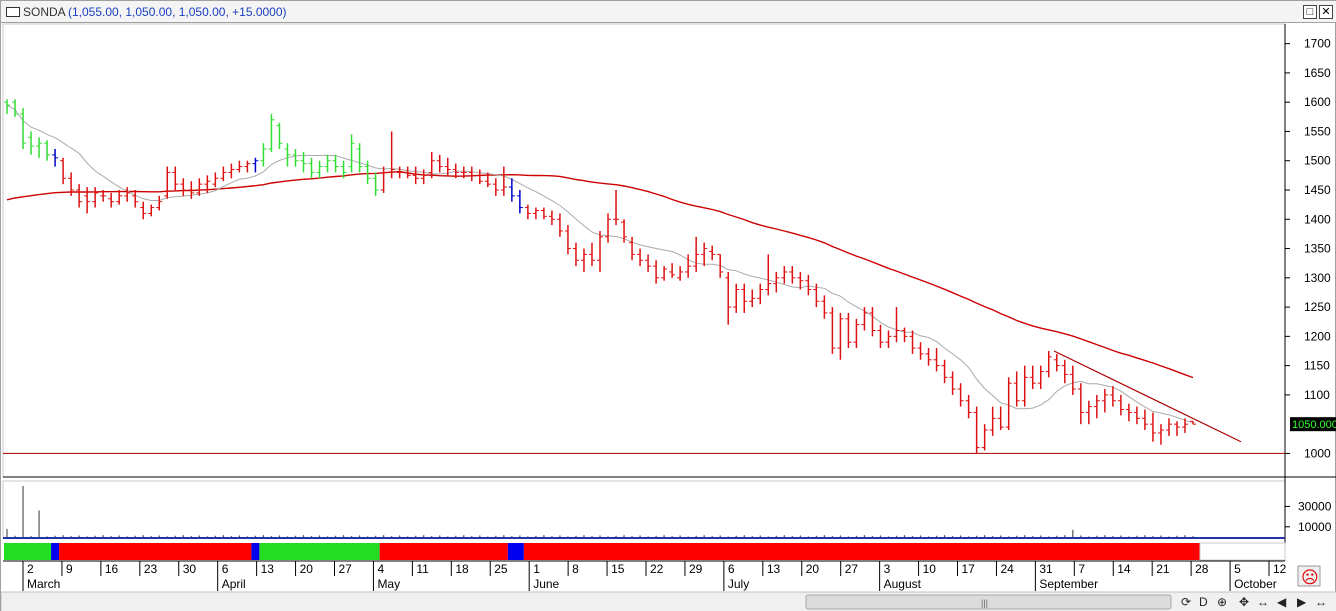 The width and height of the screenshot is (1336, 611). What do you see at coordinates (1222, 602) in the screenshot?
I see `toolbar-glyph-icon: ⊕` at bounding box center [1222, 602].